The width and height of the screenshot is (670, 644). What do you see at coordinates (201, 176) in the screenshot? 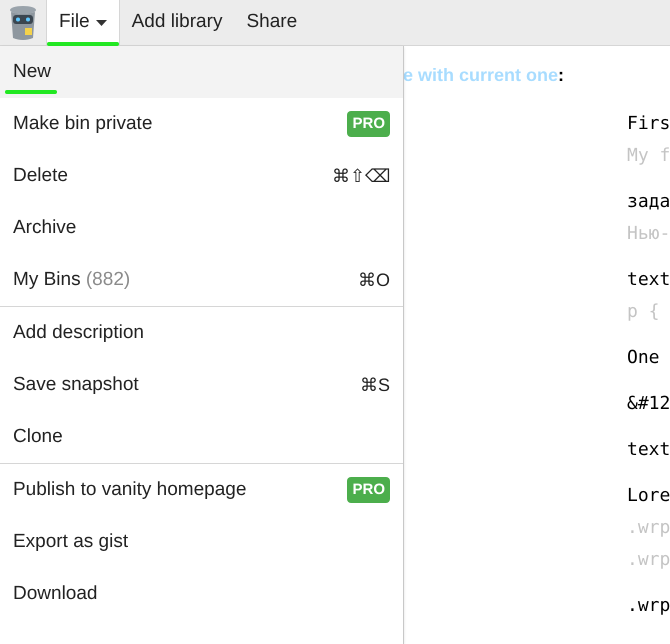
I see `menu-item: Delete ⌘⇧⌫` at bounding box center [201, 176].